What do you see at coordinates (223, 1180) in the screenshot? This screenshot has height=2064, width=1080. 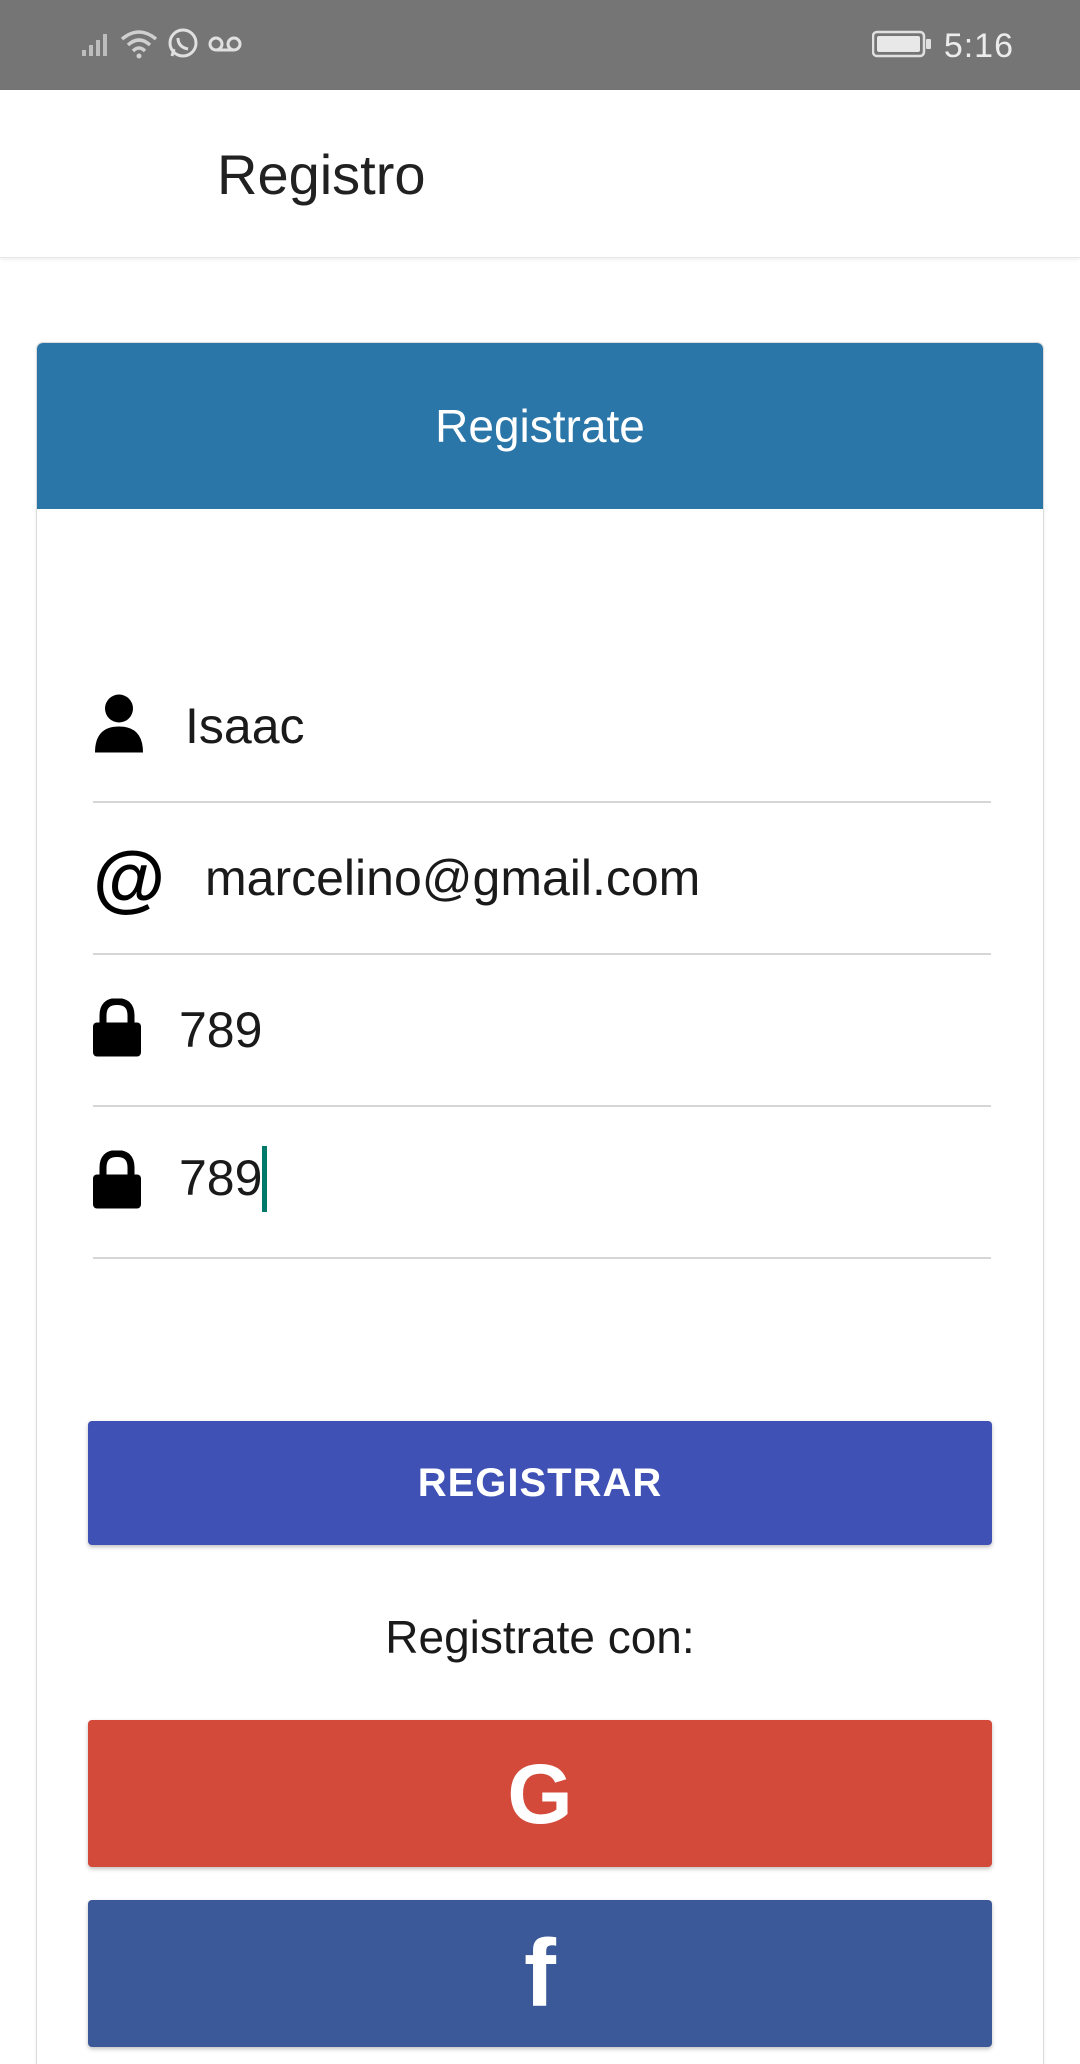 I see `confirm-password-value: 789` at bounding box center [223, 1180].